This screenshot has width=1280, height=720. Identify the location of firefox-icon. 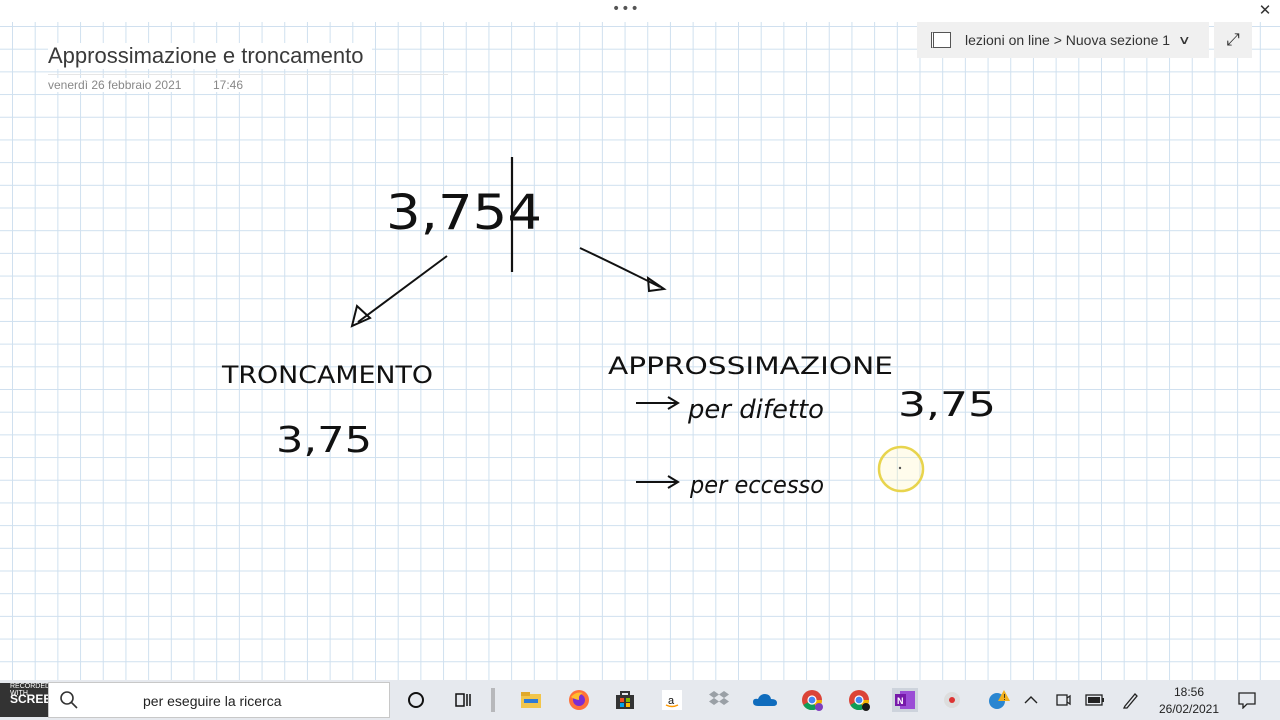
(579, 700).